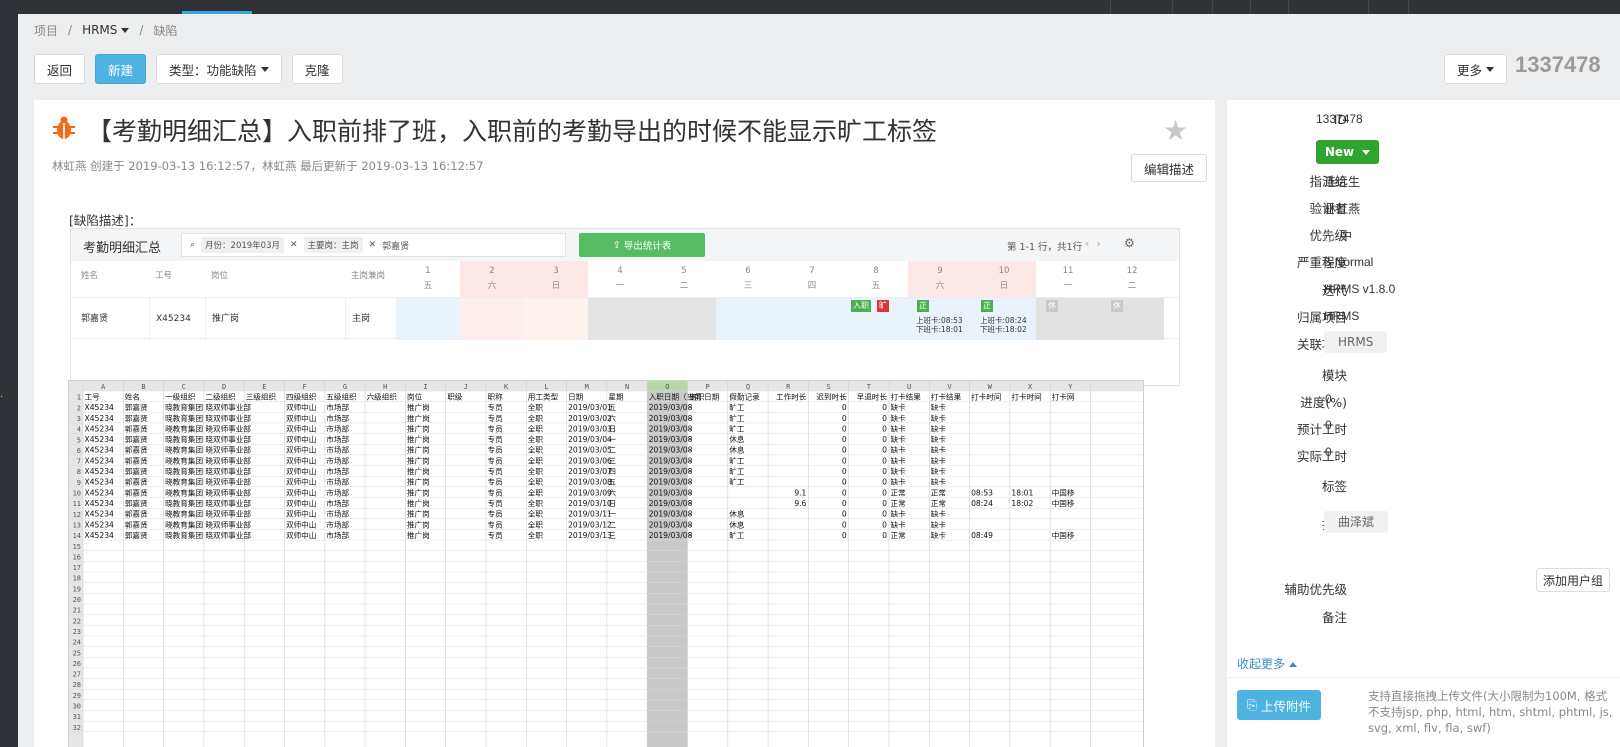 This screenshot has width=1620, height=747. I want to click on column-header-bar, so click(606, 386).